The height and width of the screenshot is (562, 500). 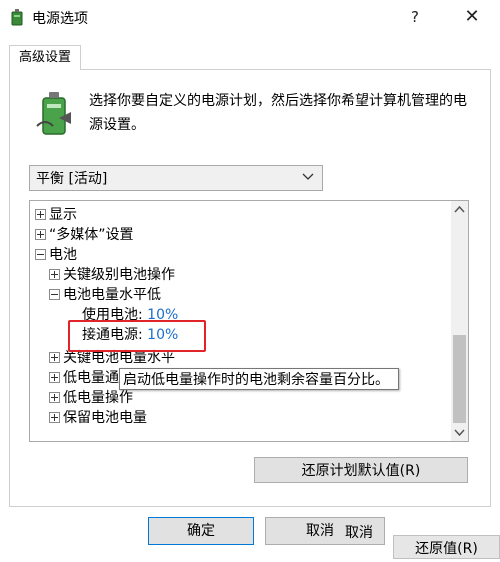 What do you see at coordinates (17, 17) in the screenshot?
I see `power-options-icon` at bounding box center [17, 17].